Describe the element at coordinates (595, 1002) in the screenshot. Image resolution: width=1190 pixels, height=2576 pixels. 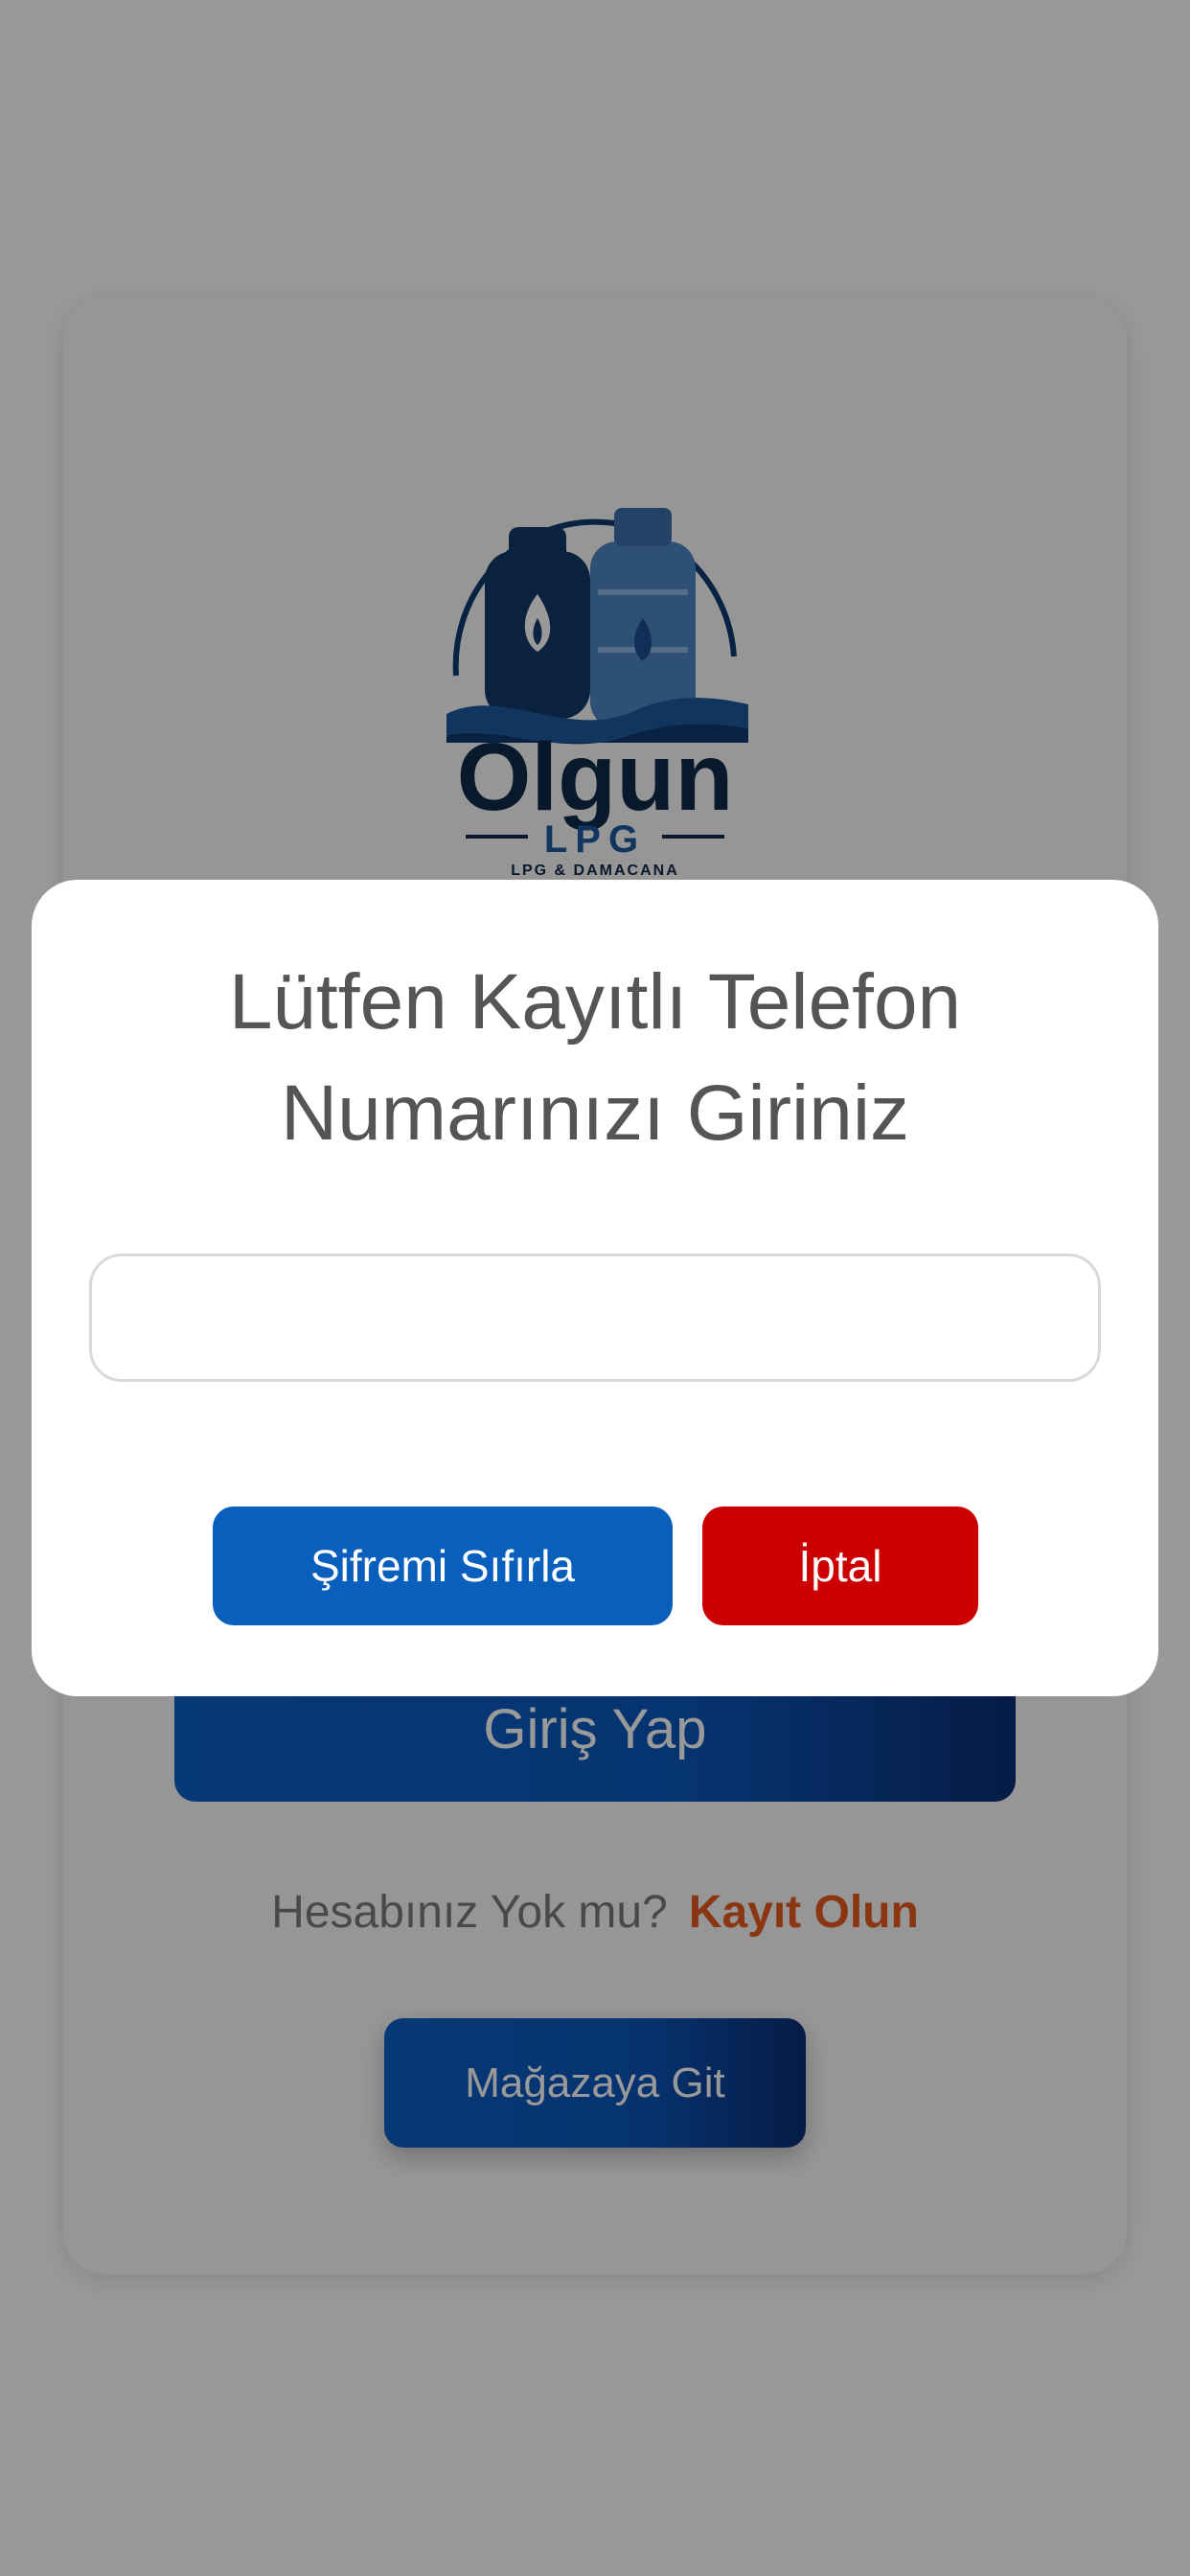
I see `dialog-title-line1: Lütfen Kayıtlı Telefon` at that location.